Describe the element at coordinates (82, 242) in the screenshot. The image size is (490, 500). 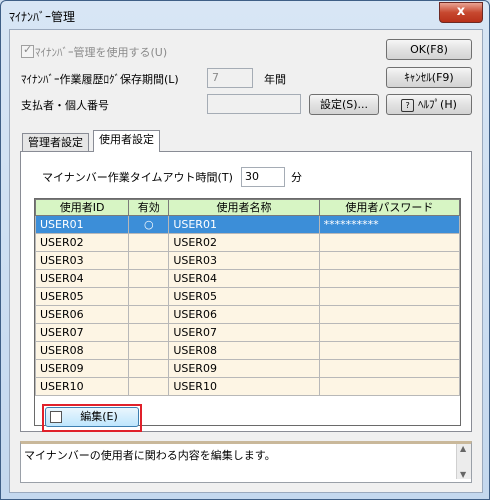
I see `cell-user-id: USER02` at that location.